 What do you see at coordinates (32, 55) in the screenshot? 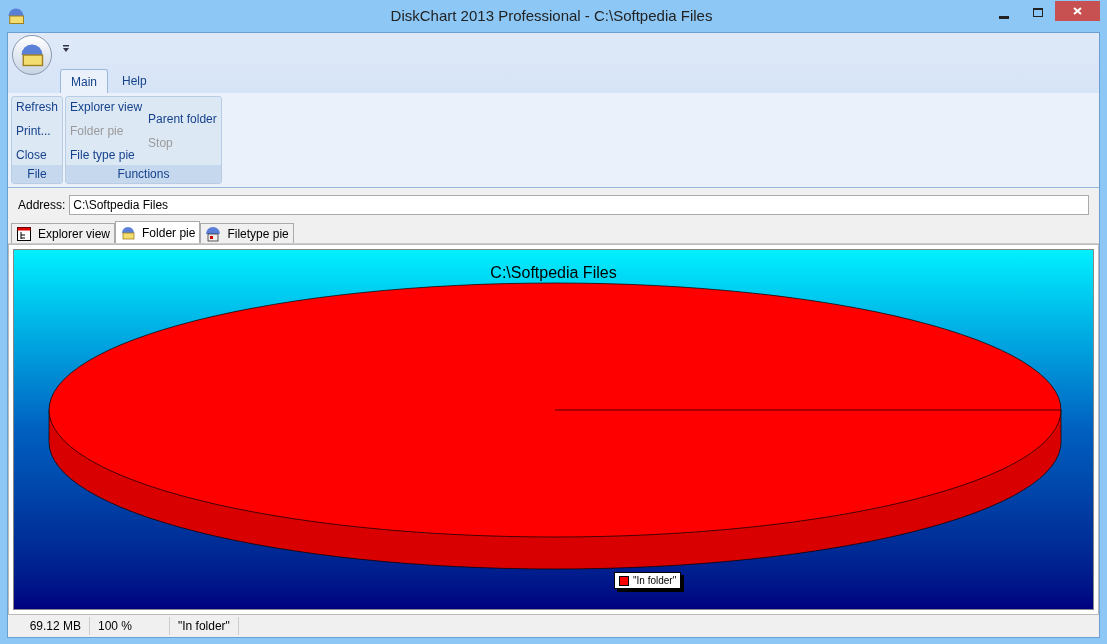
I see `application-button` at bounding box center [32, 55].